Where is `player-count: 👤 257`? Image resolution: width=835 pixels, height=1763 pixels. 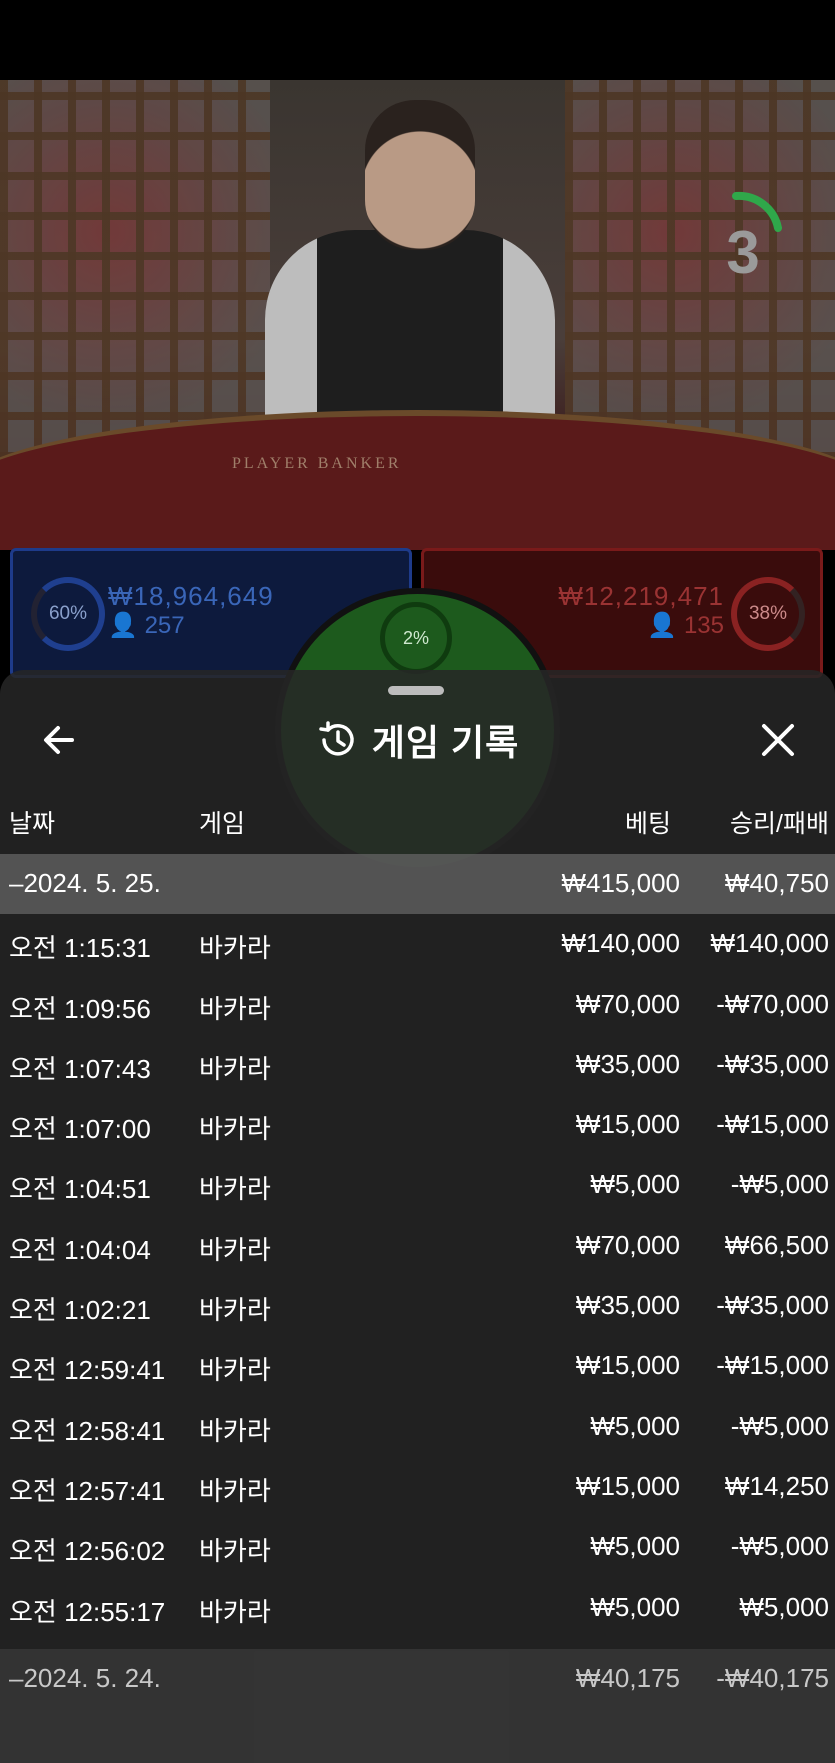 player-count: 👤 257 is located at coordinates (146, 625).